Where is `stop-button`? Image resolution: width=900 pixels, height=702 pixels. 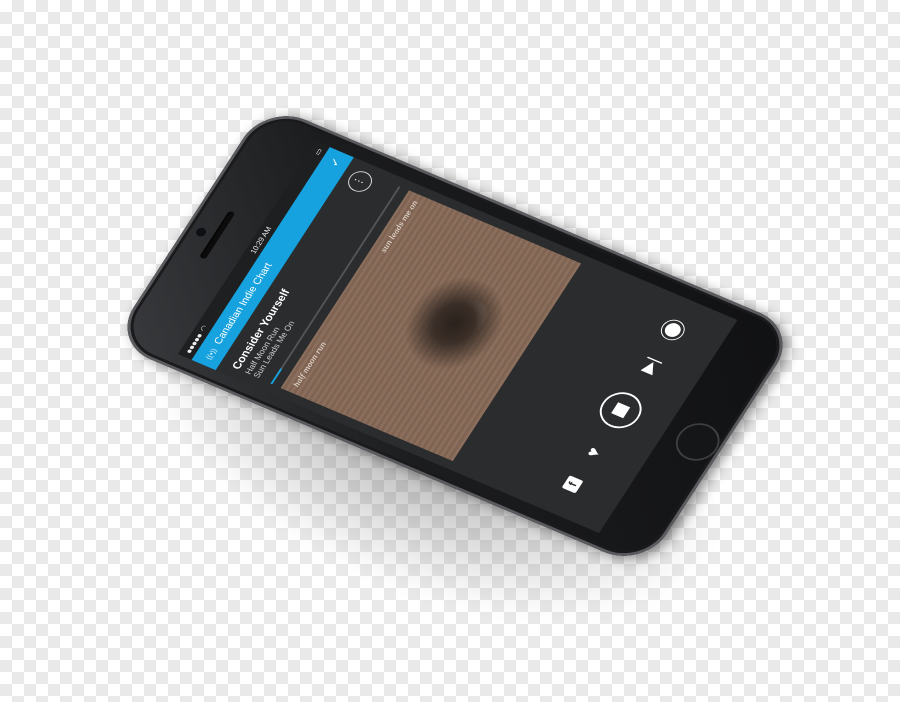
stop-button is located at coordinates (621, 410).